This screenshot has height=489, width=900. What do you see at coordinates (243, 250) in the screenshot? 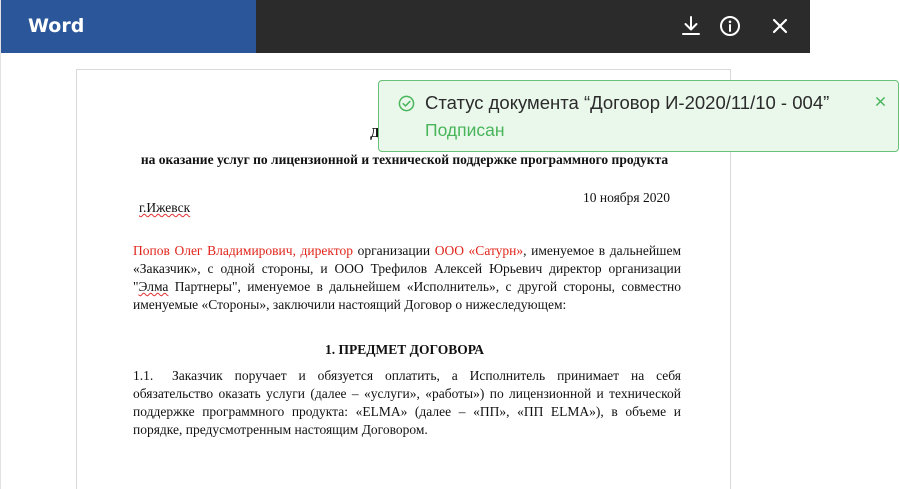
I see `client-person: Попов Олег Владимирович, директор` at bounding box center [243, 250].